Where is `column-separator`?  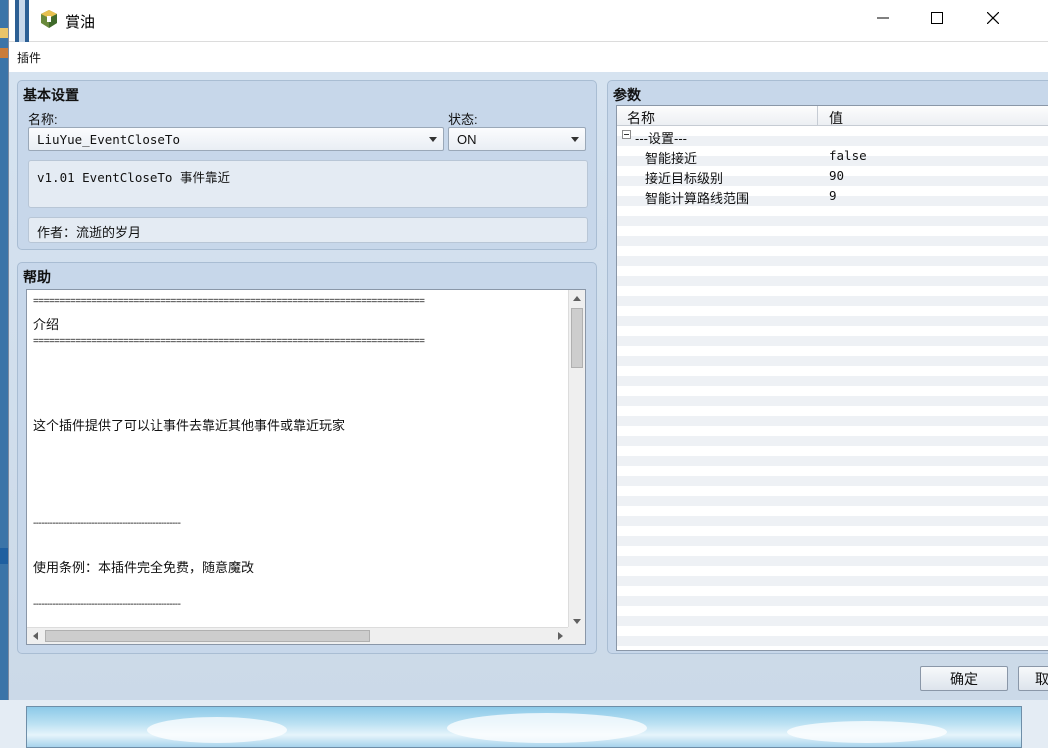
column-separator is located at coordinates (817, 116).